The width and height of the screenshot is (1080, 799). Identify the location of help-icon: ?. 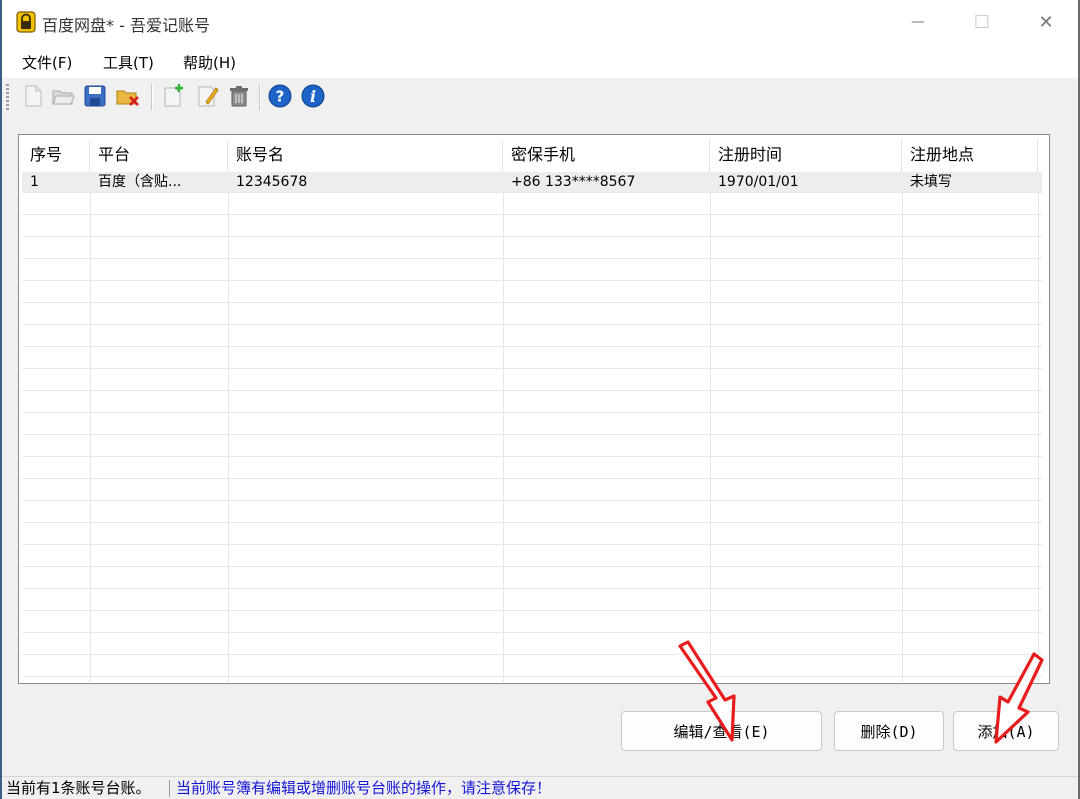
(280, 96).